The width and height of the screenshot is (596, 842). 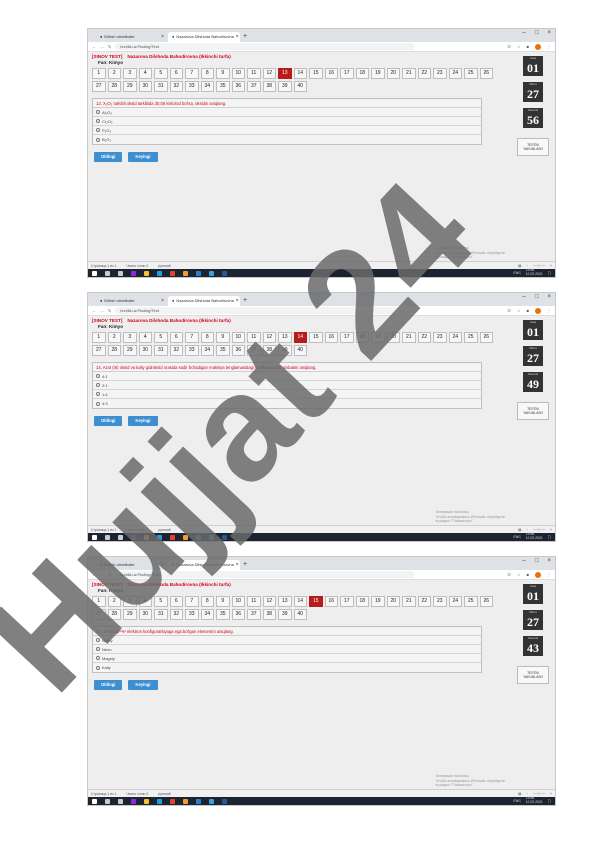 What do you see at coordinates (114, 614) in the screenshot?
I see `question-number-button: 28` at bounding box center [114, 614].